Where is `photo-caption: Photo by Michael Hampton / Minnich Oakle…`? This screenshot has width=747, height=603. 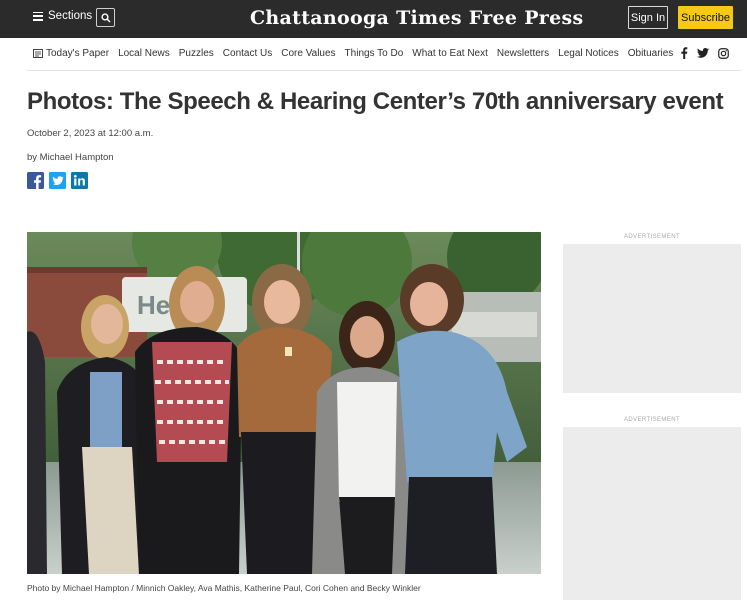 photo-caption: Photo by Michael Hampton / Minnich Oakle… is located at coordinates (224, 588).